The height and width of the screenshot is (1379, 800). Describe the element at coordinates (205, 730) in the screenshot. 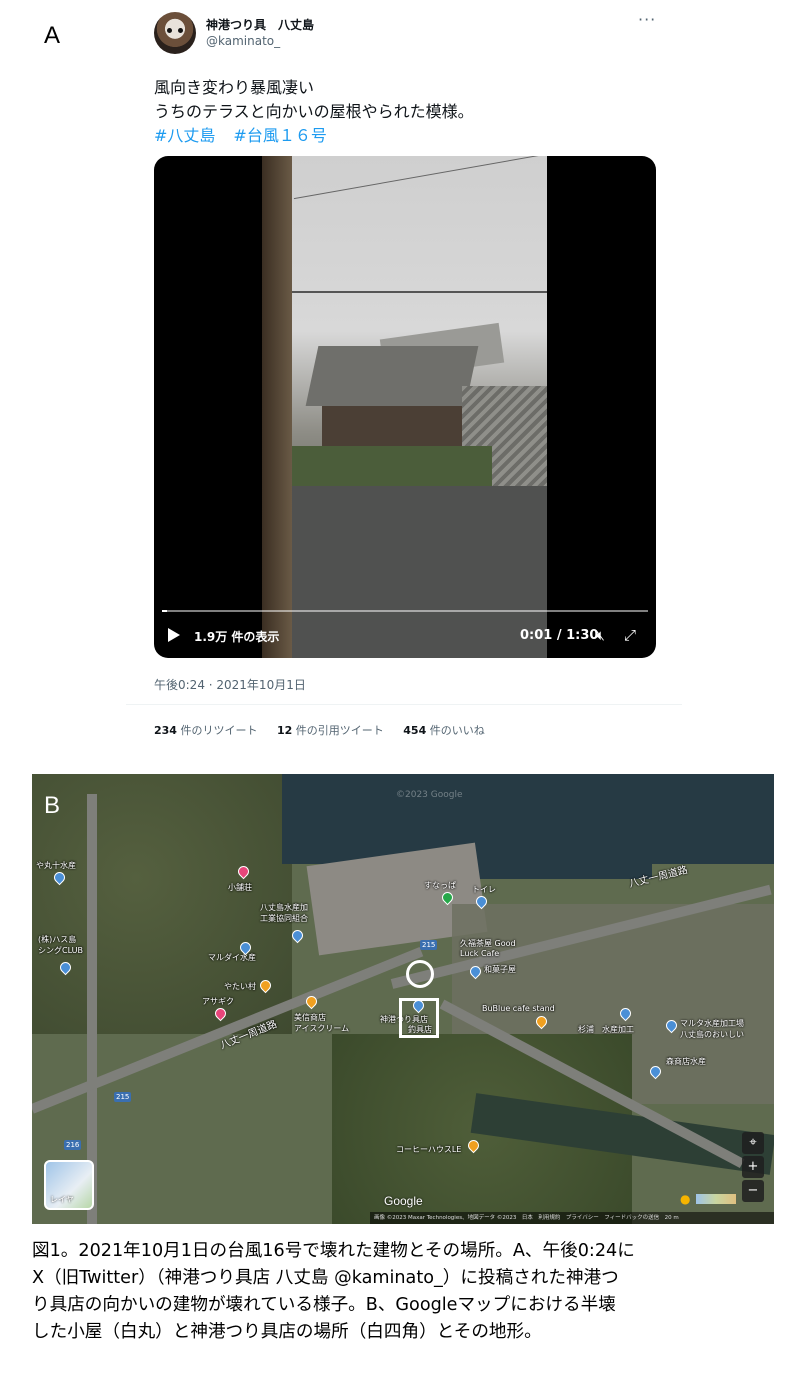

I see `retweet-stat: 234 件のリツイート` at that location.